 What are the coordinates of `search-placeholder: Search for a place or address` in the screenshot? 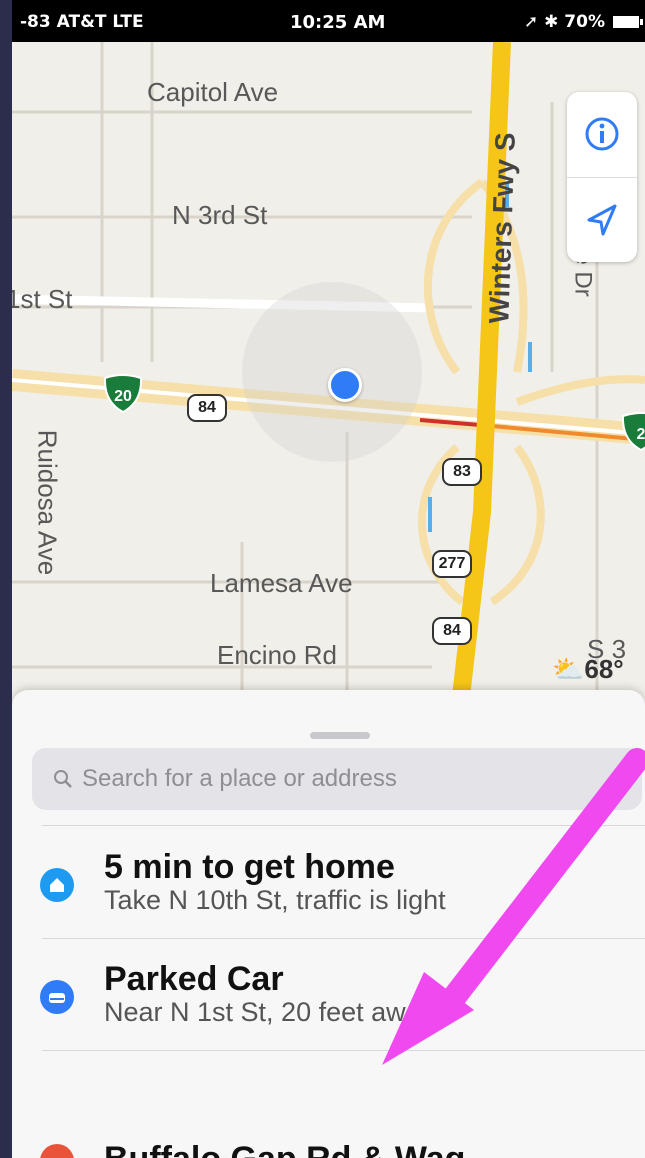 It's located at (239, 778).